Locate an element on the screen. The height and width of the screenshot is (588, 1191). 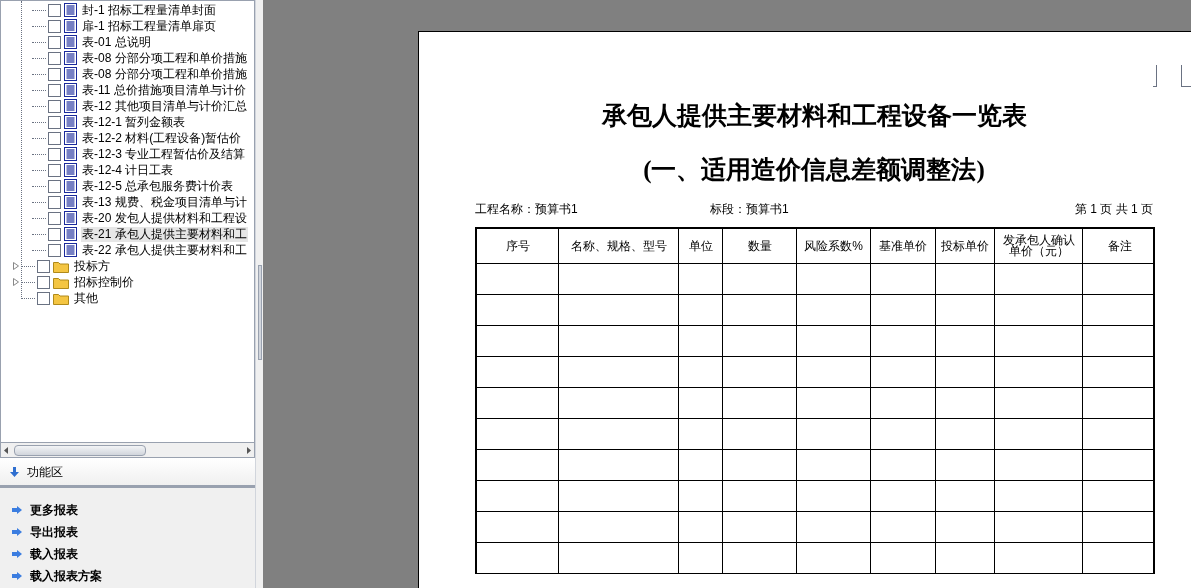
column-header: 发承包人确认单价（元） is located at coordinates (1038, 246).